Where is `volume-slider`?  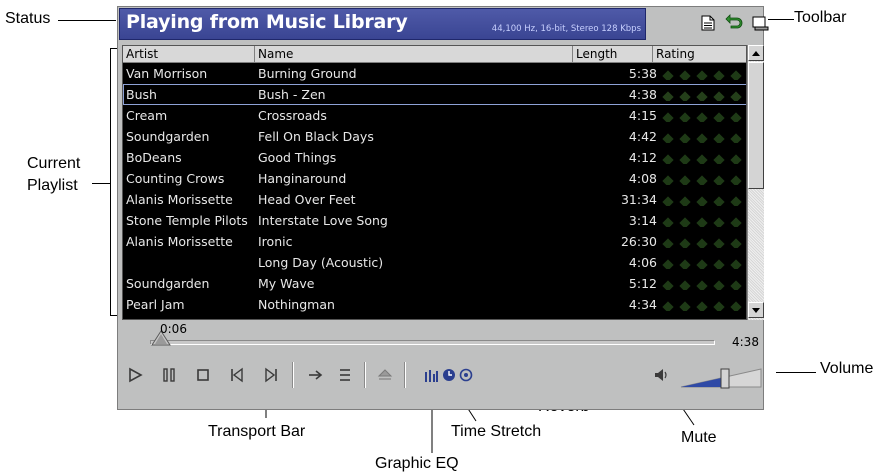
volume-slider is located at coordinates (721, 377).